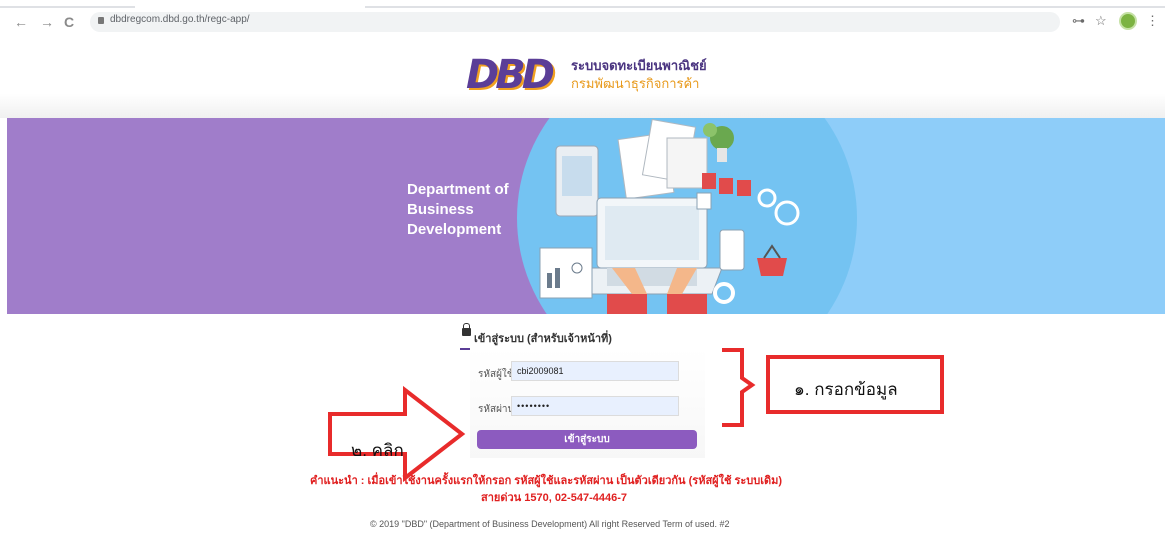 The image size is (1165, 533). What do you see at coordinates (846, 389) in the screenshot?
I see `step1-annotation: ๑. กรอกข้อมูล` at bounding box center [846, 389].